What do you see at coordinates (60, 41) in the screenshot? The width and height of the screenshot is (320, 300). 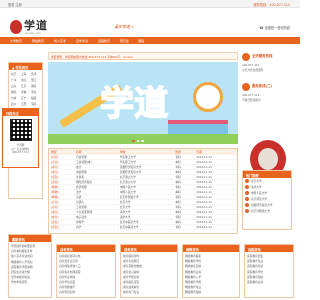 I see `nav-item: 成人高考` at bounding box center [60, 41].